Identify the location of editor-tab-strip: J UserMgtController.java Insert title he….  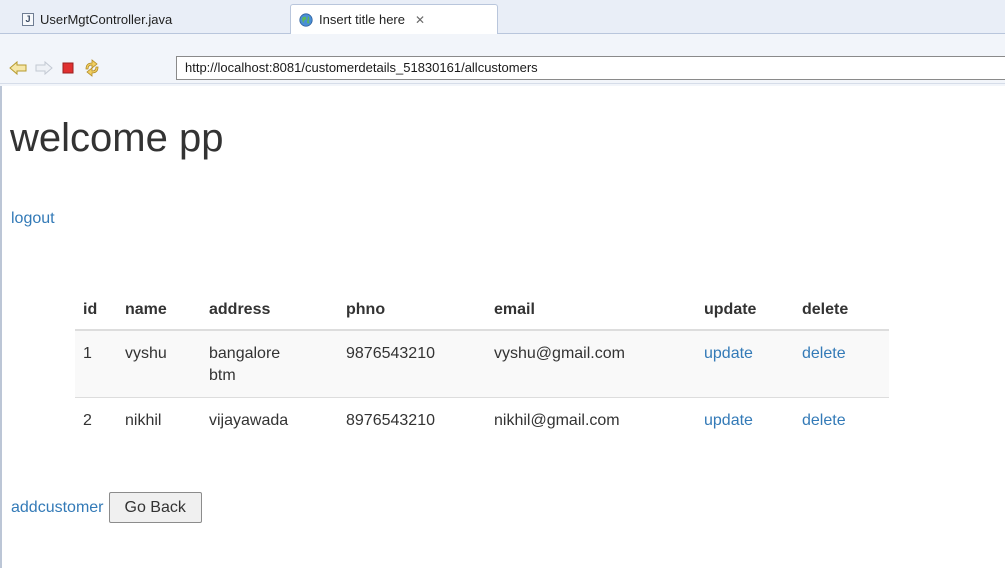
(502, 17).